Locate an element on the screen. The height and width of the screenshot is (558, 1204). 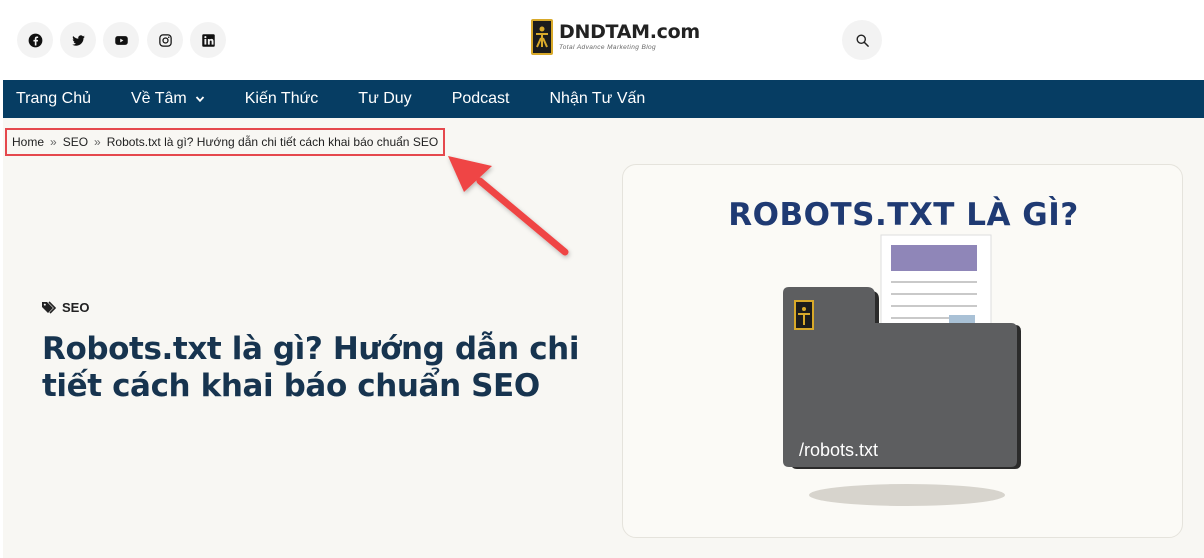
youtube-icon is located at coordinates (121, 40).